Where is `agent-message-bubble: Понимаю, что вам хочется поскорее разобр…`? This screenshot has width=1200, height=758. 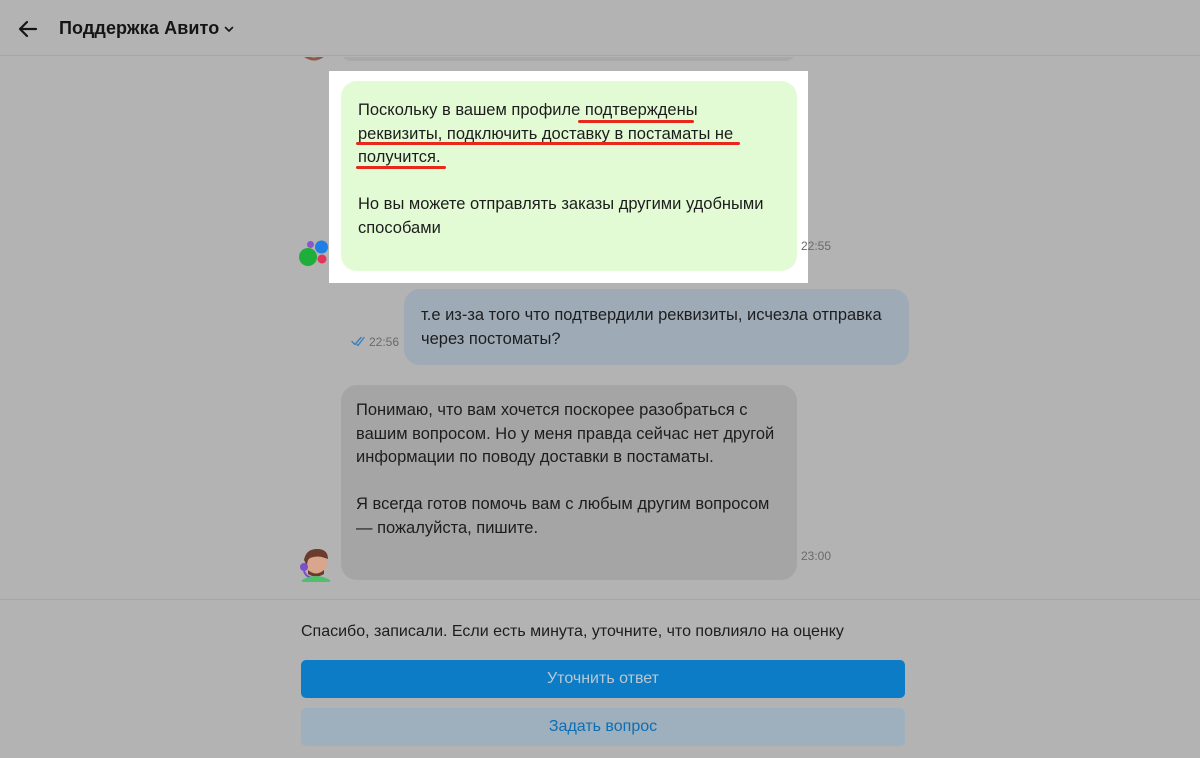
agent-message-bubble: Понимаю, что вам хочется поскорее разобр… is located at coordinates (569, 482).